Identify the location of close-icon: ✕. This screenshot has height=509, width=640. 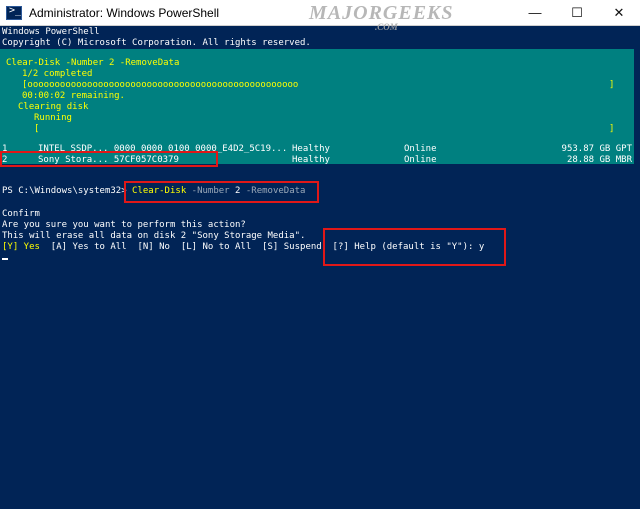
(619, 12).